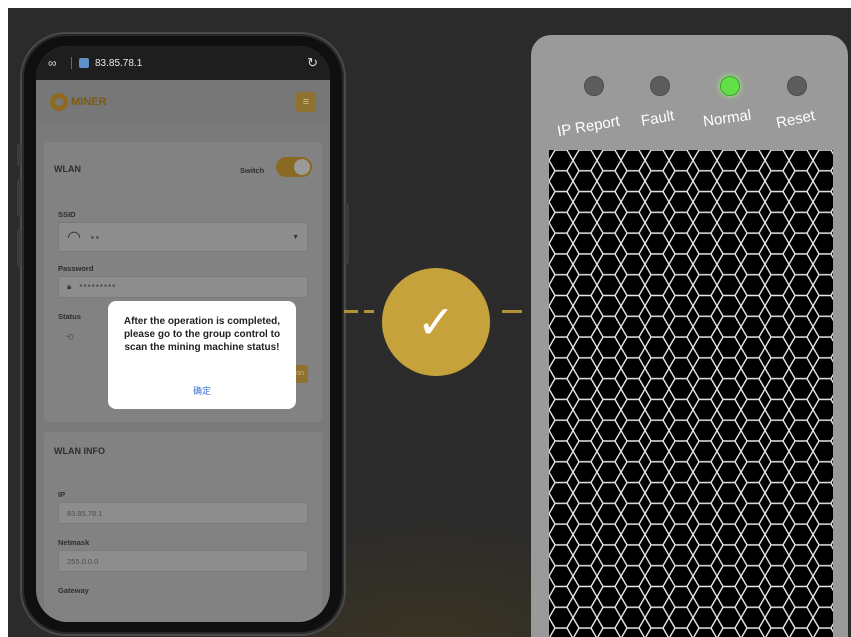  What do you see at coordinates (657, 118) in the screenshot?
I see `fault-label: Fault` at bounding box center [657, 118].